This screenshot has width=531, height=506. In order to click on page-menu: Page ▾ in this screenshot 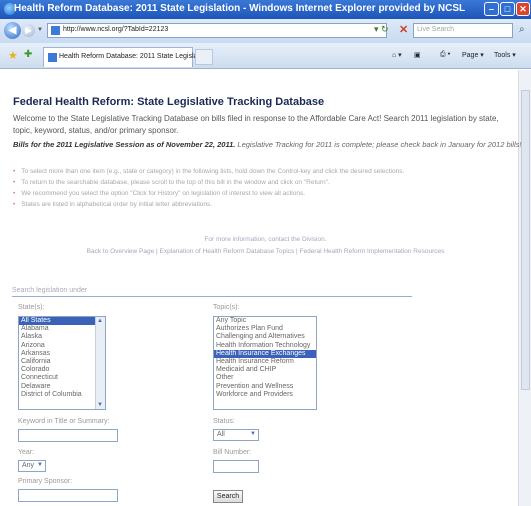, I will do `click(473, 55)`.